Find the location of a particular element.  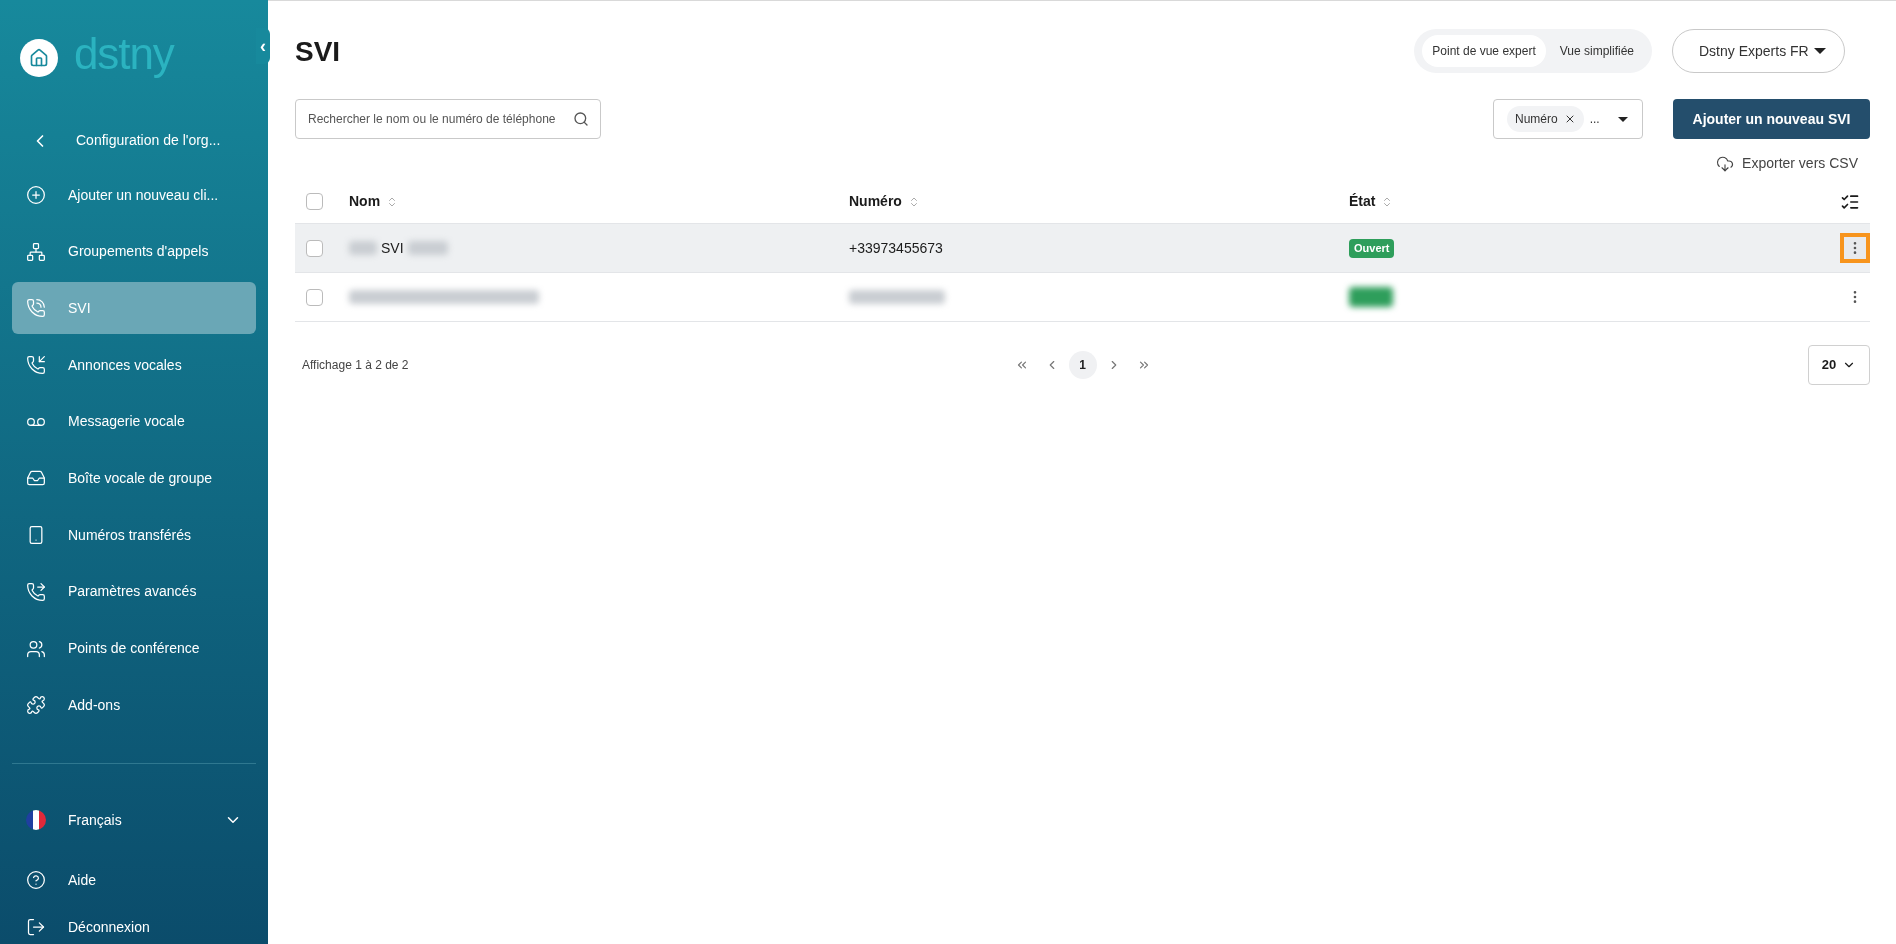

page-button: 1 is located at coordinates (1082, 365).